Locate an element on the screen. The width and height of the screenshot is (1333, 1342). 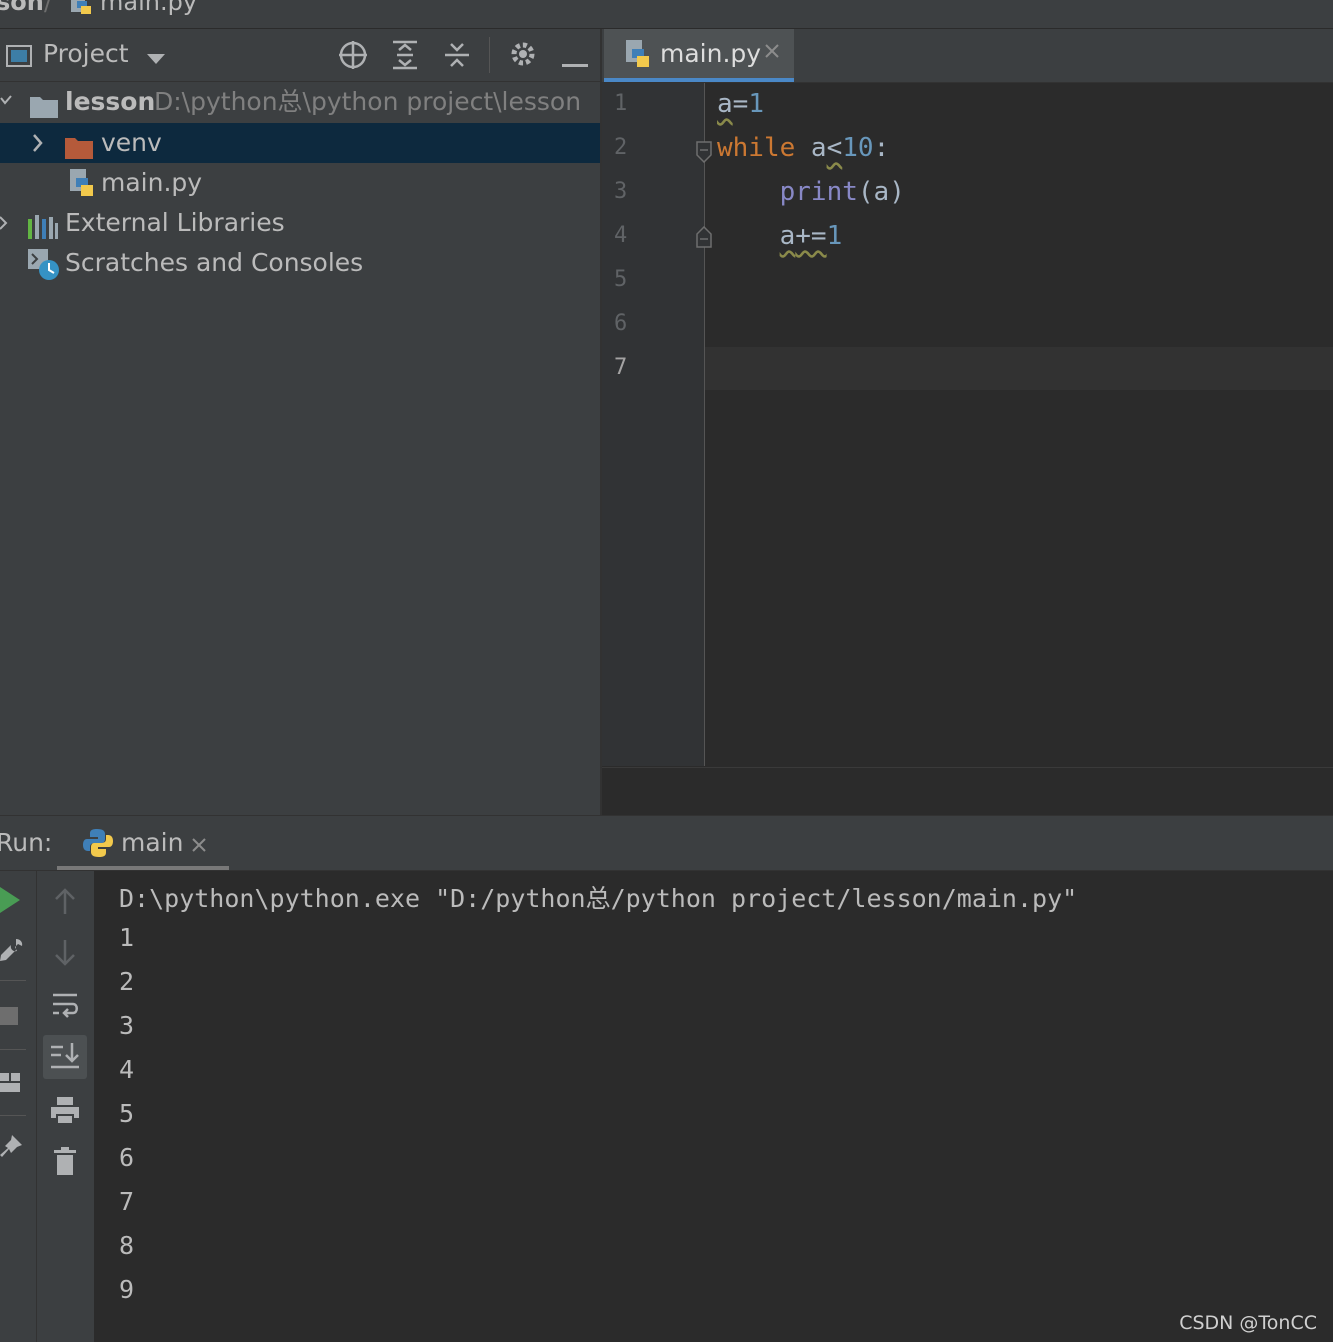
console-line: 7 is located at coordinates (127, 1201).